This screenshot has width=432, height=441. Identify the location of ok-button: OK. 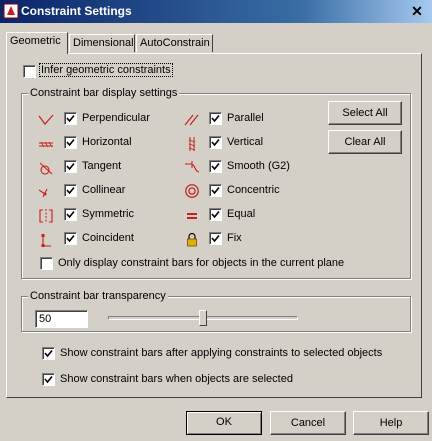
(224, 423).